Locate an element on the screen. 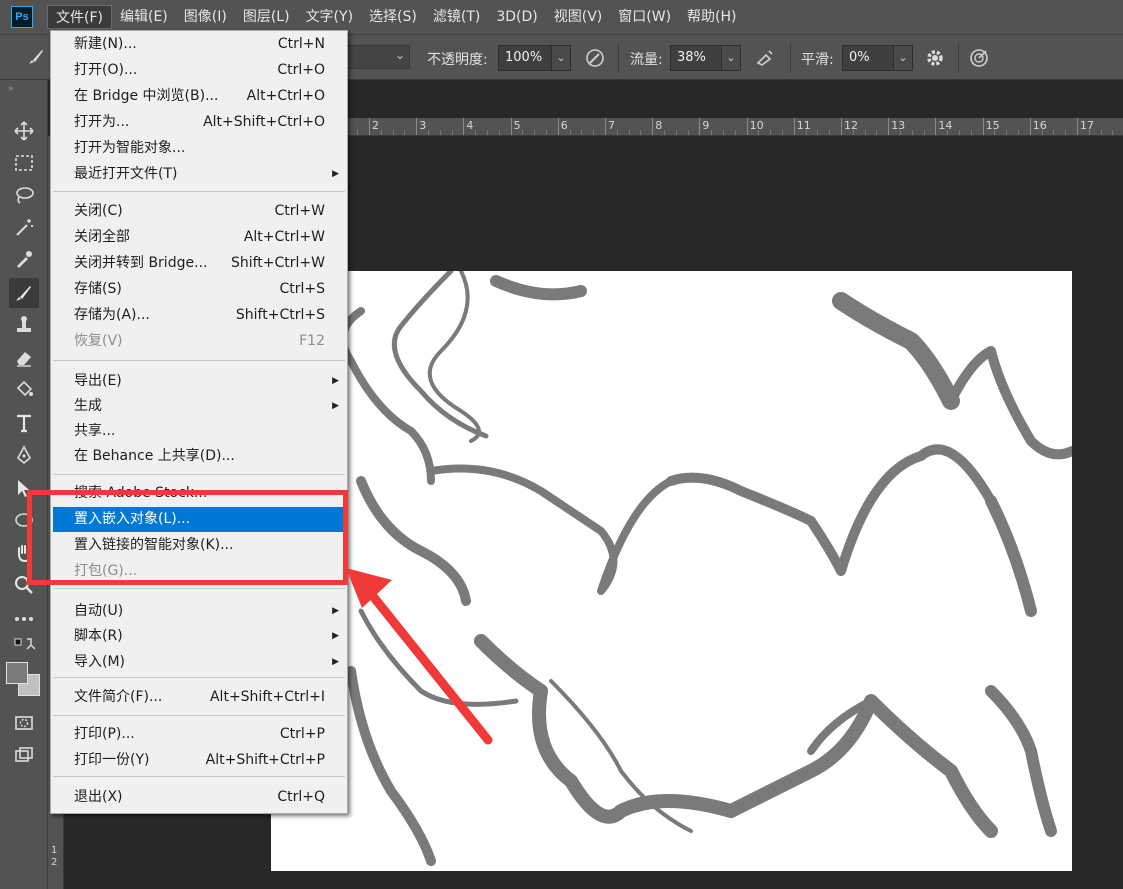 Image resolution: width=1123 pixels, height=889 pixels. menu-edit: 编辑(E) is located at coordinates (144, 17).